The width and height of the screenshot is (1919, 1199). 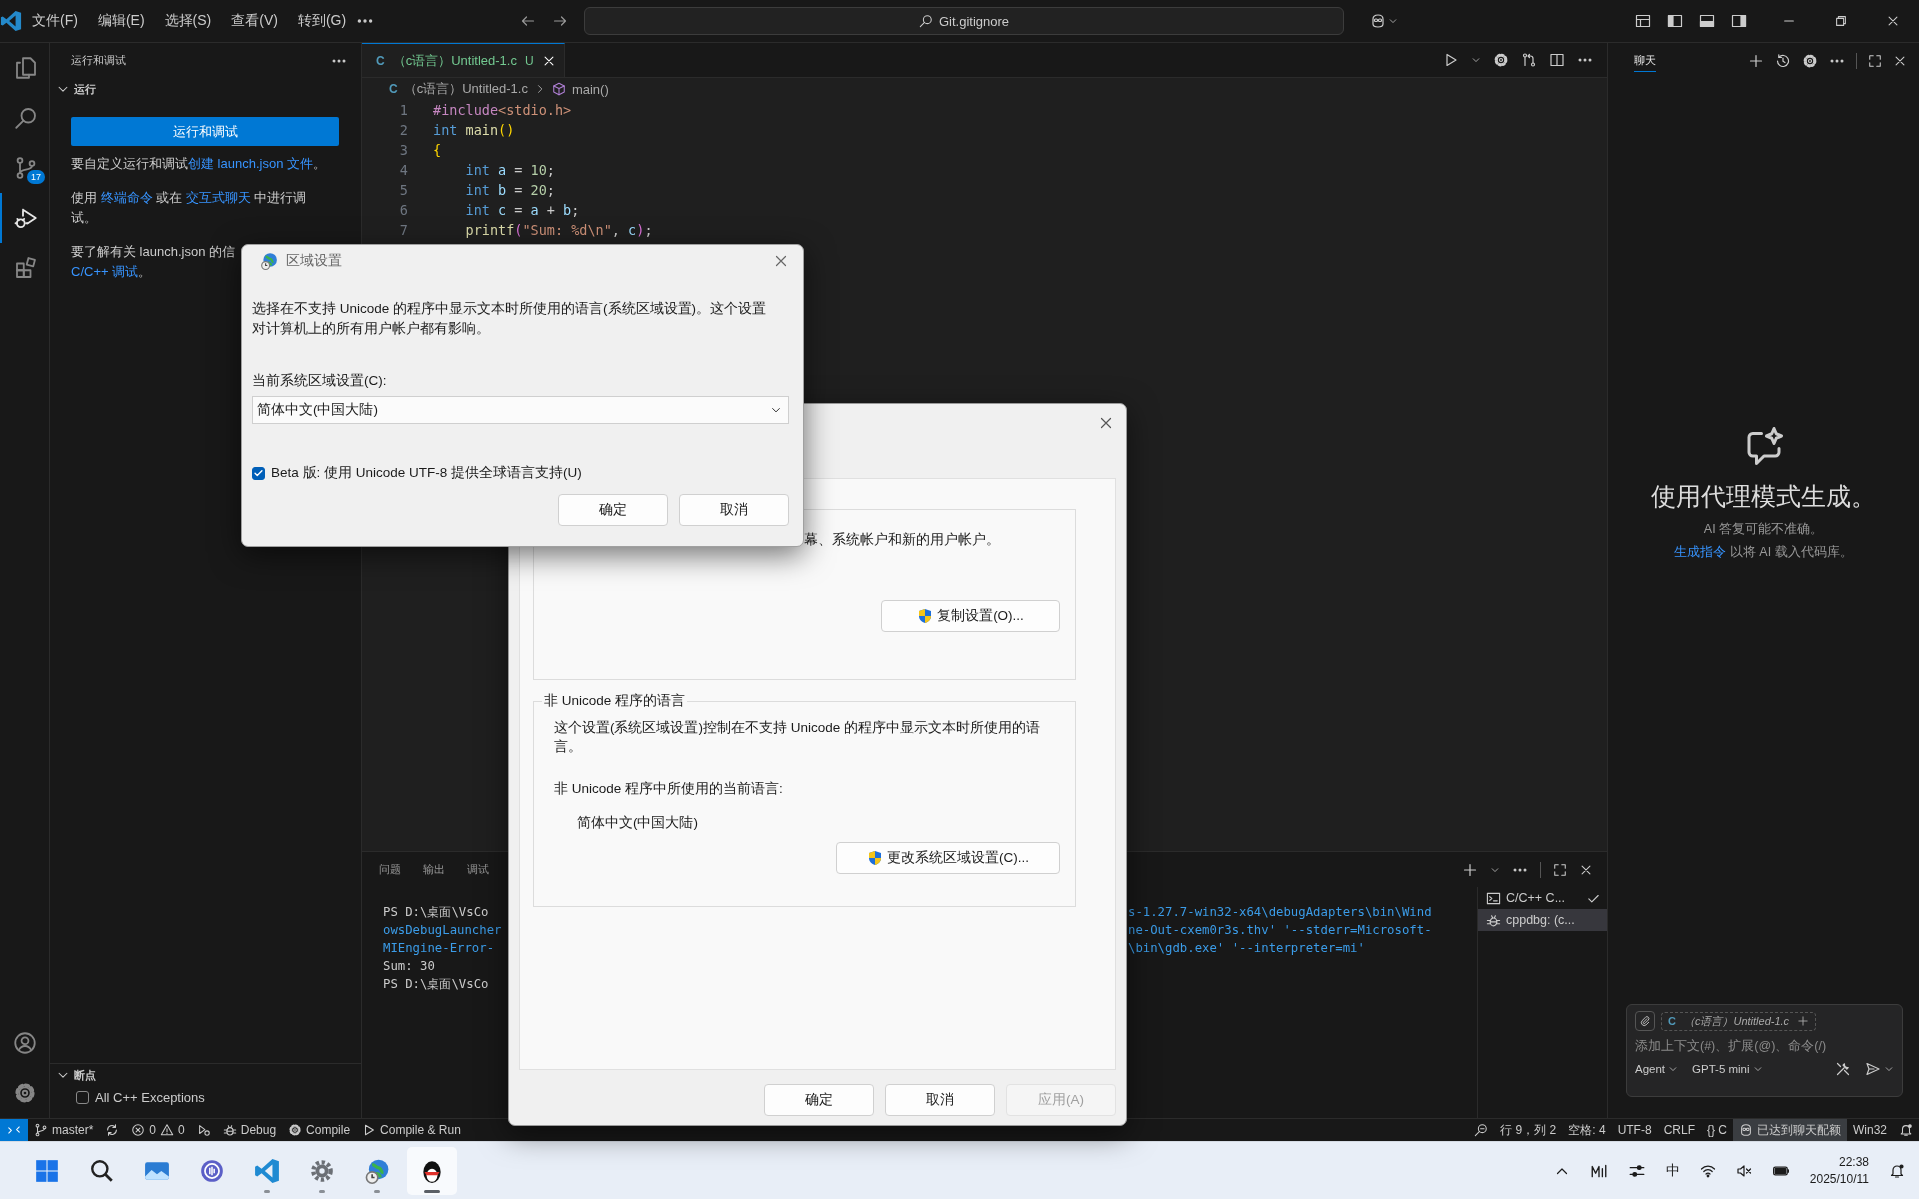 I want to click on run-debug-icon, so click(x=25, y=218).